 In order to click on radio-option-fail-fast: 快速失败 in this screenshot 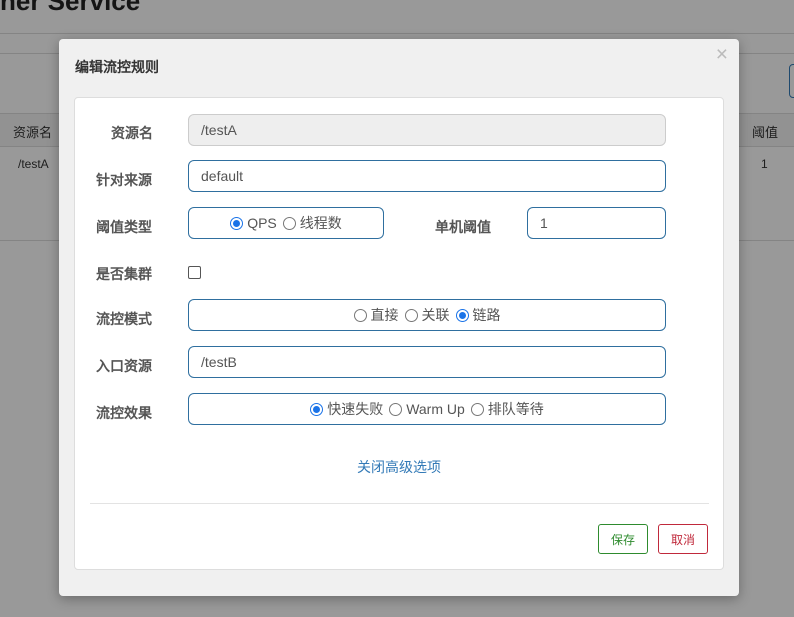, I will do `click(346, 409)`.